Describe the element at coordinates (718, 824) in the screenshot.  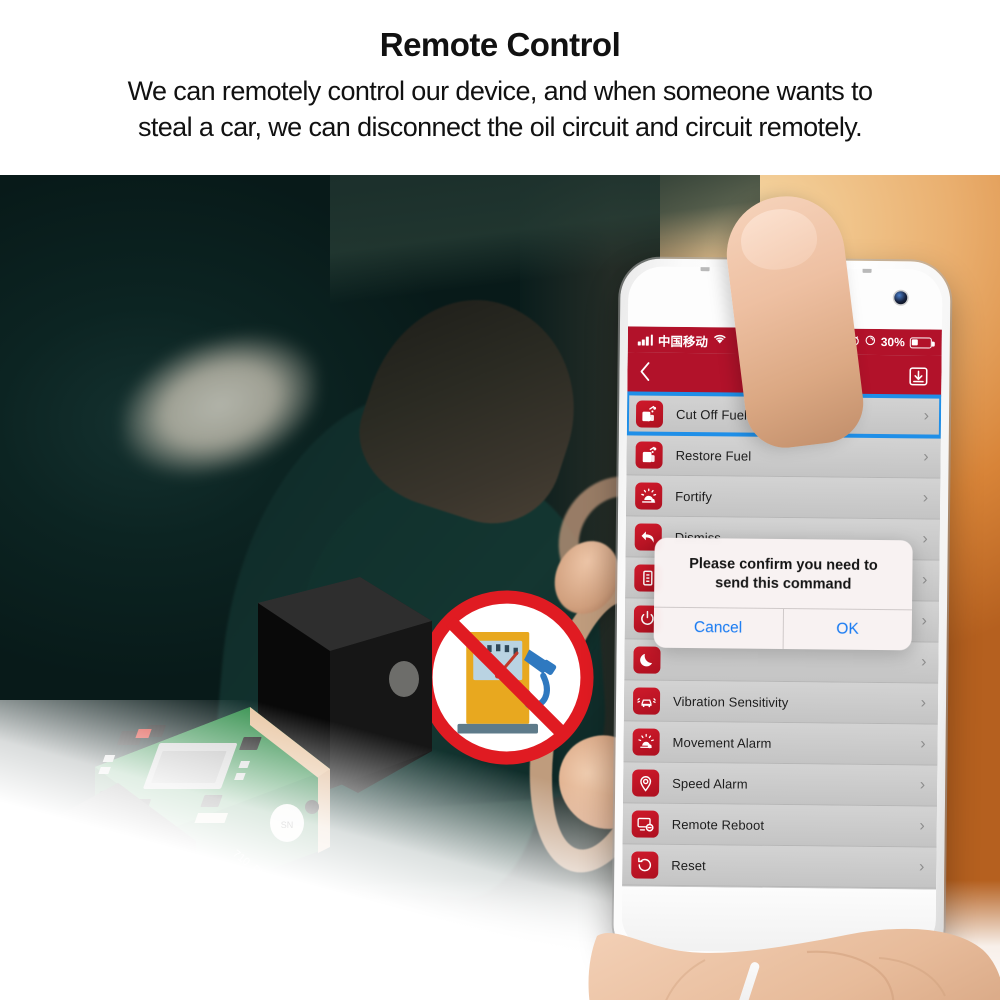
I see `list-item-label: Remote Reboot` at that location.